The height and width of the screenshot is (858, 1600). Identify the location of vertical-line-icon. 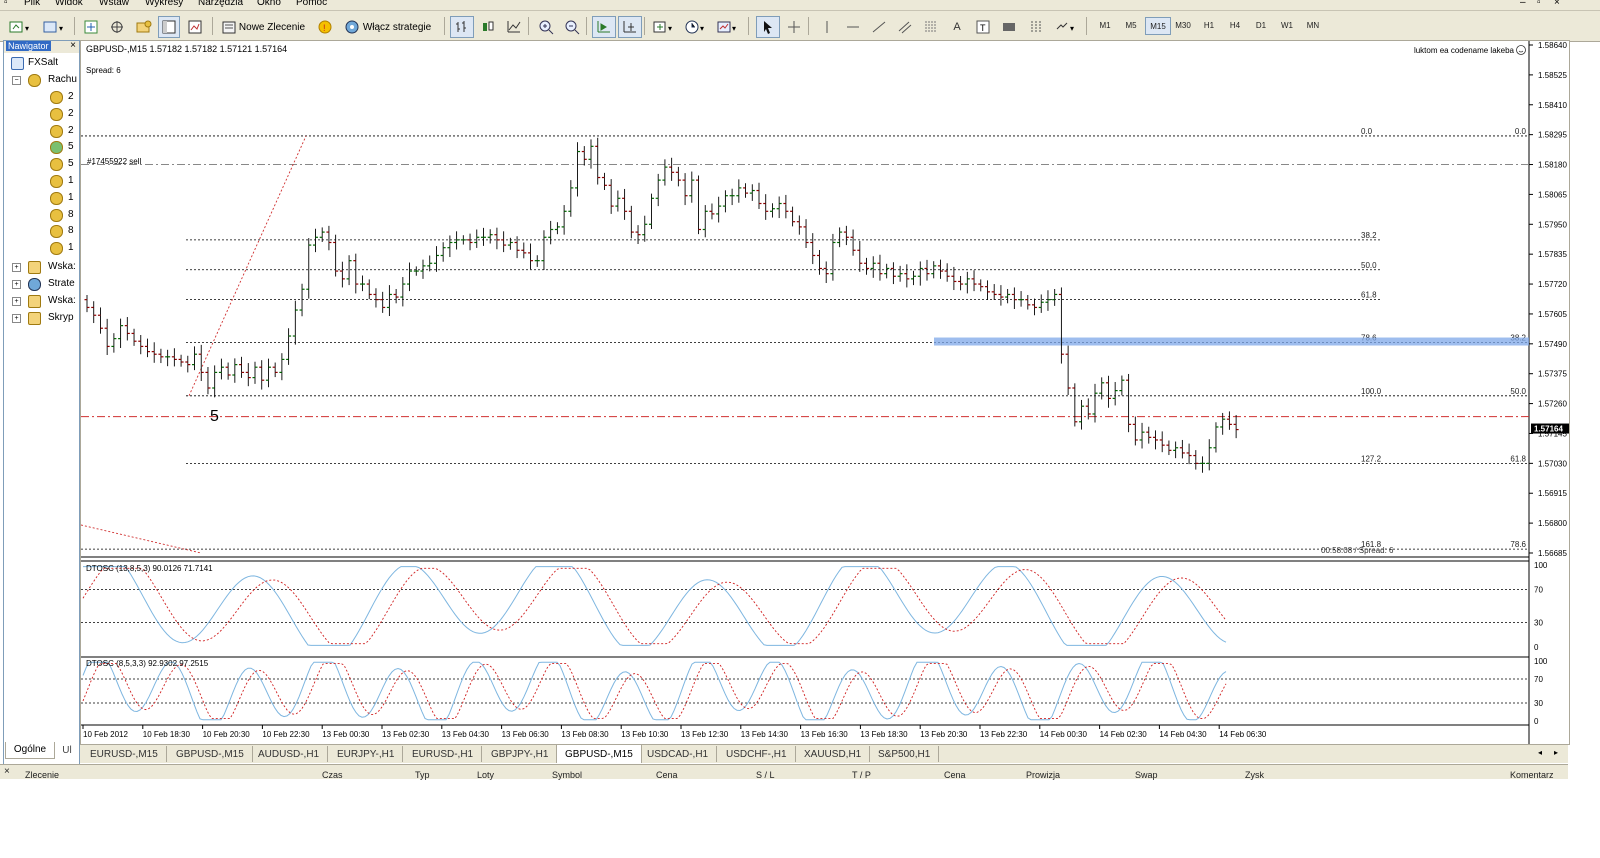
(827, 27).